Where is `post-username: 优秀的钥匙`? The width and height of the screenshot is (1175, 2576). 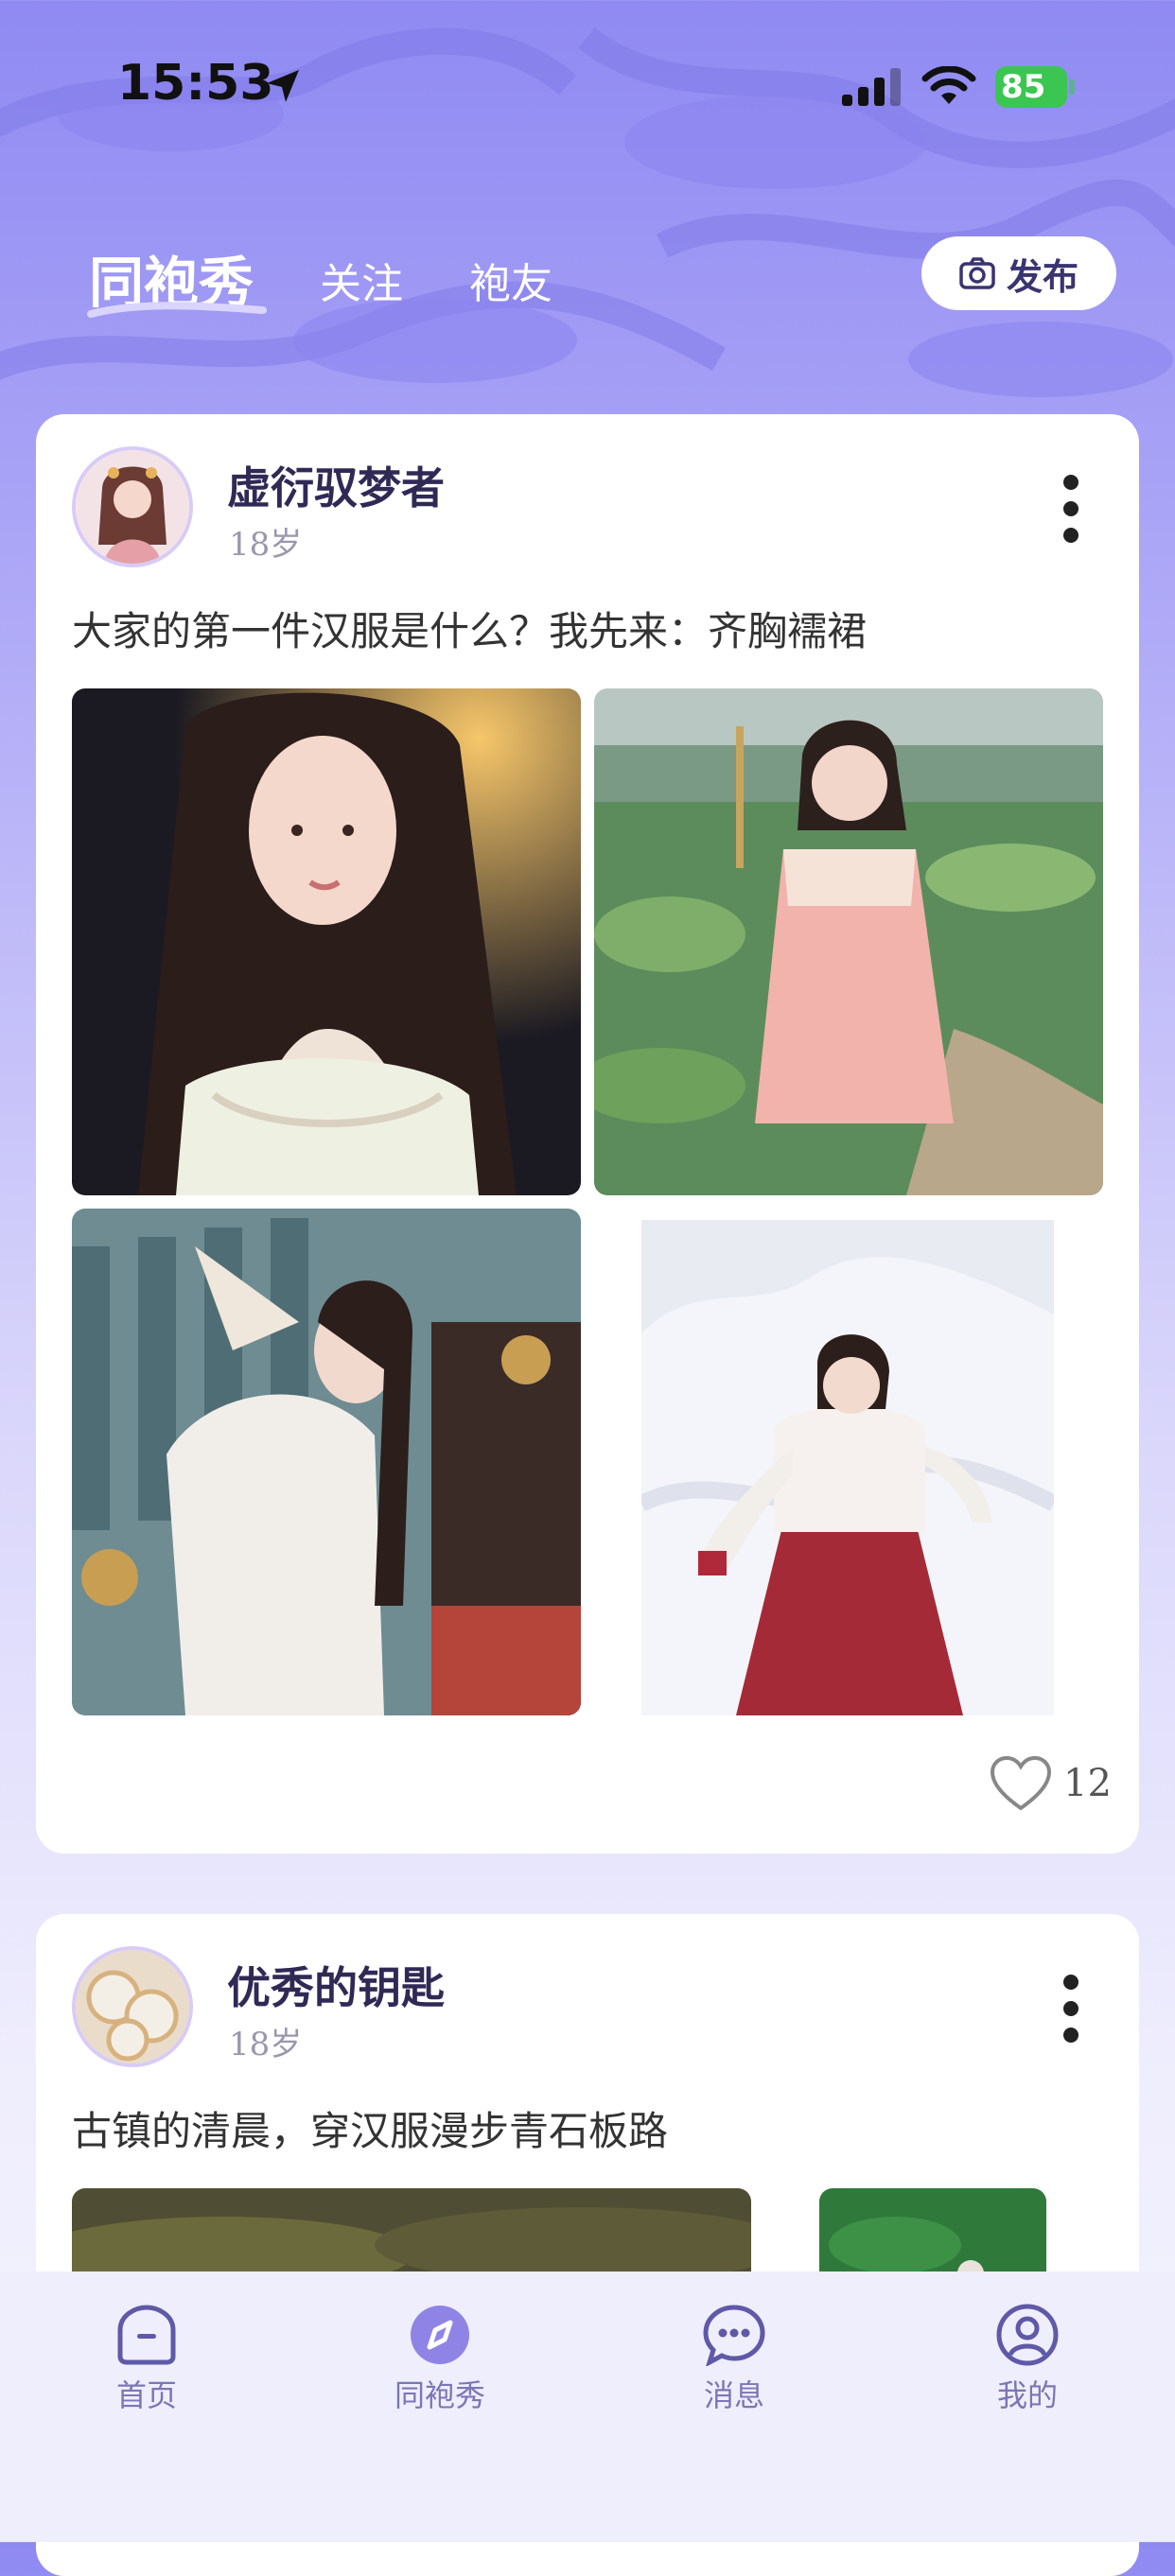
post-username: 优秀的钥匙 is located at coordinates (336, 1985).